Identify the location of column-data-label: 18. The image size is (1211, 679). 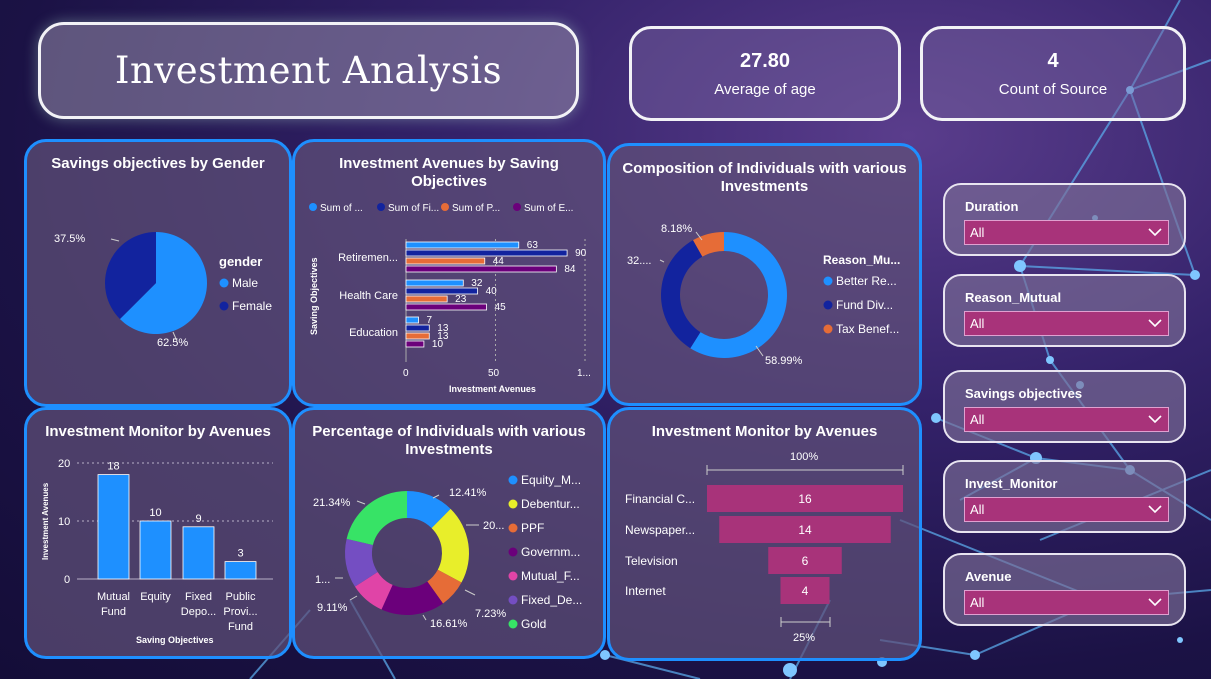
(113, 467).